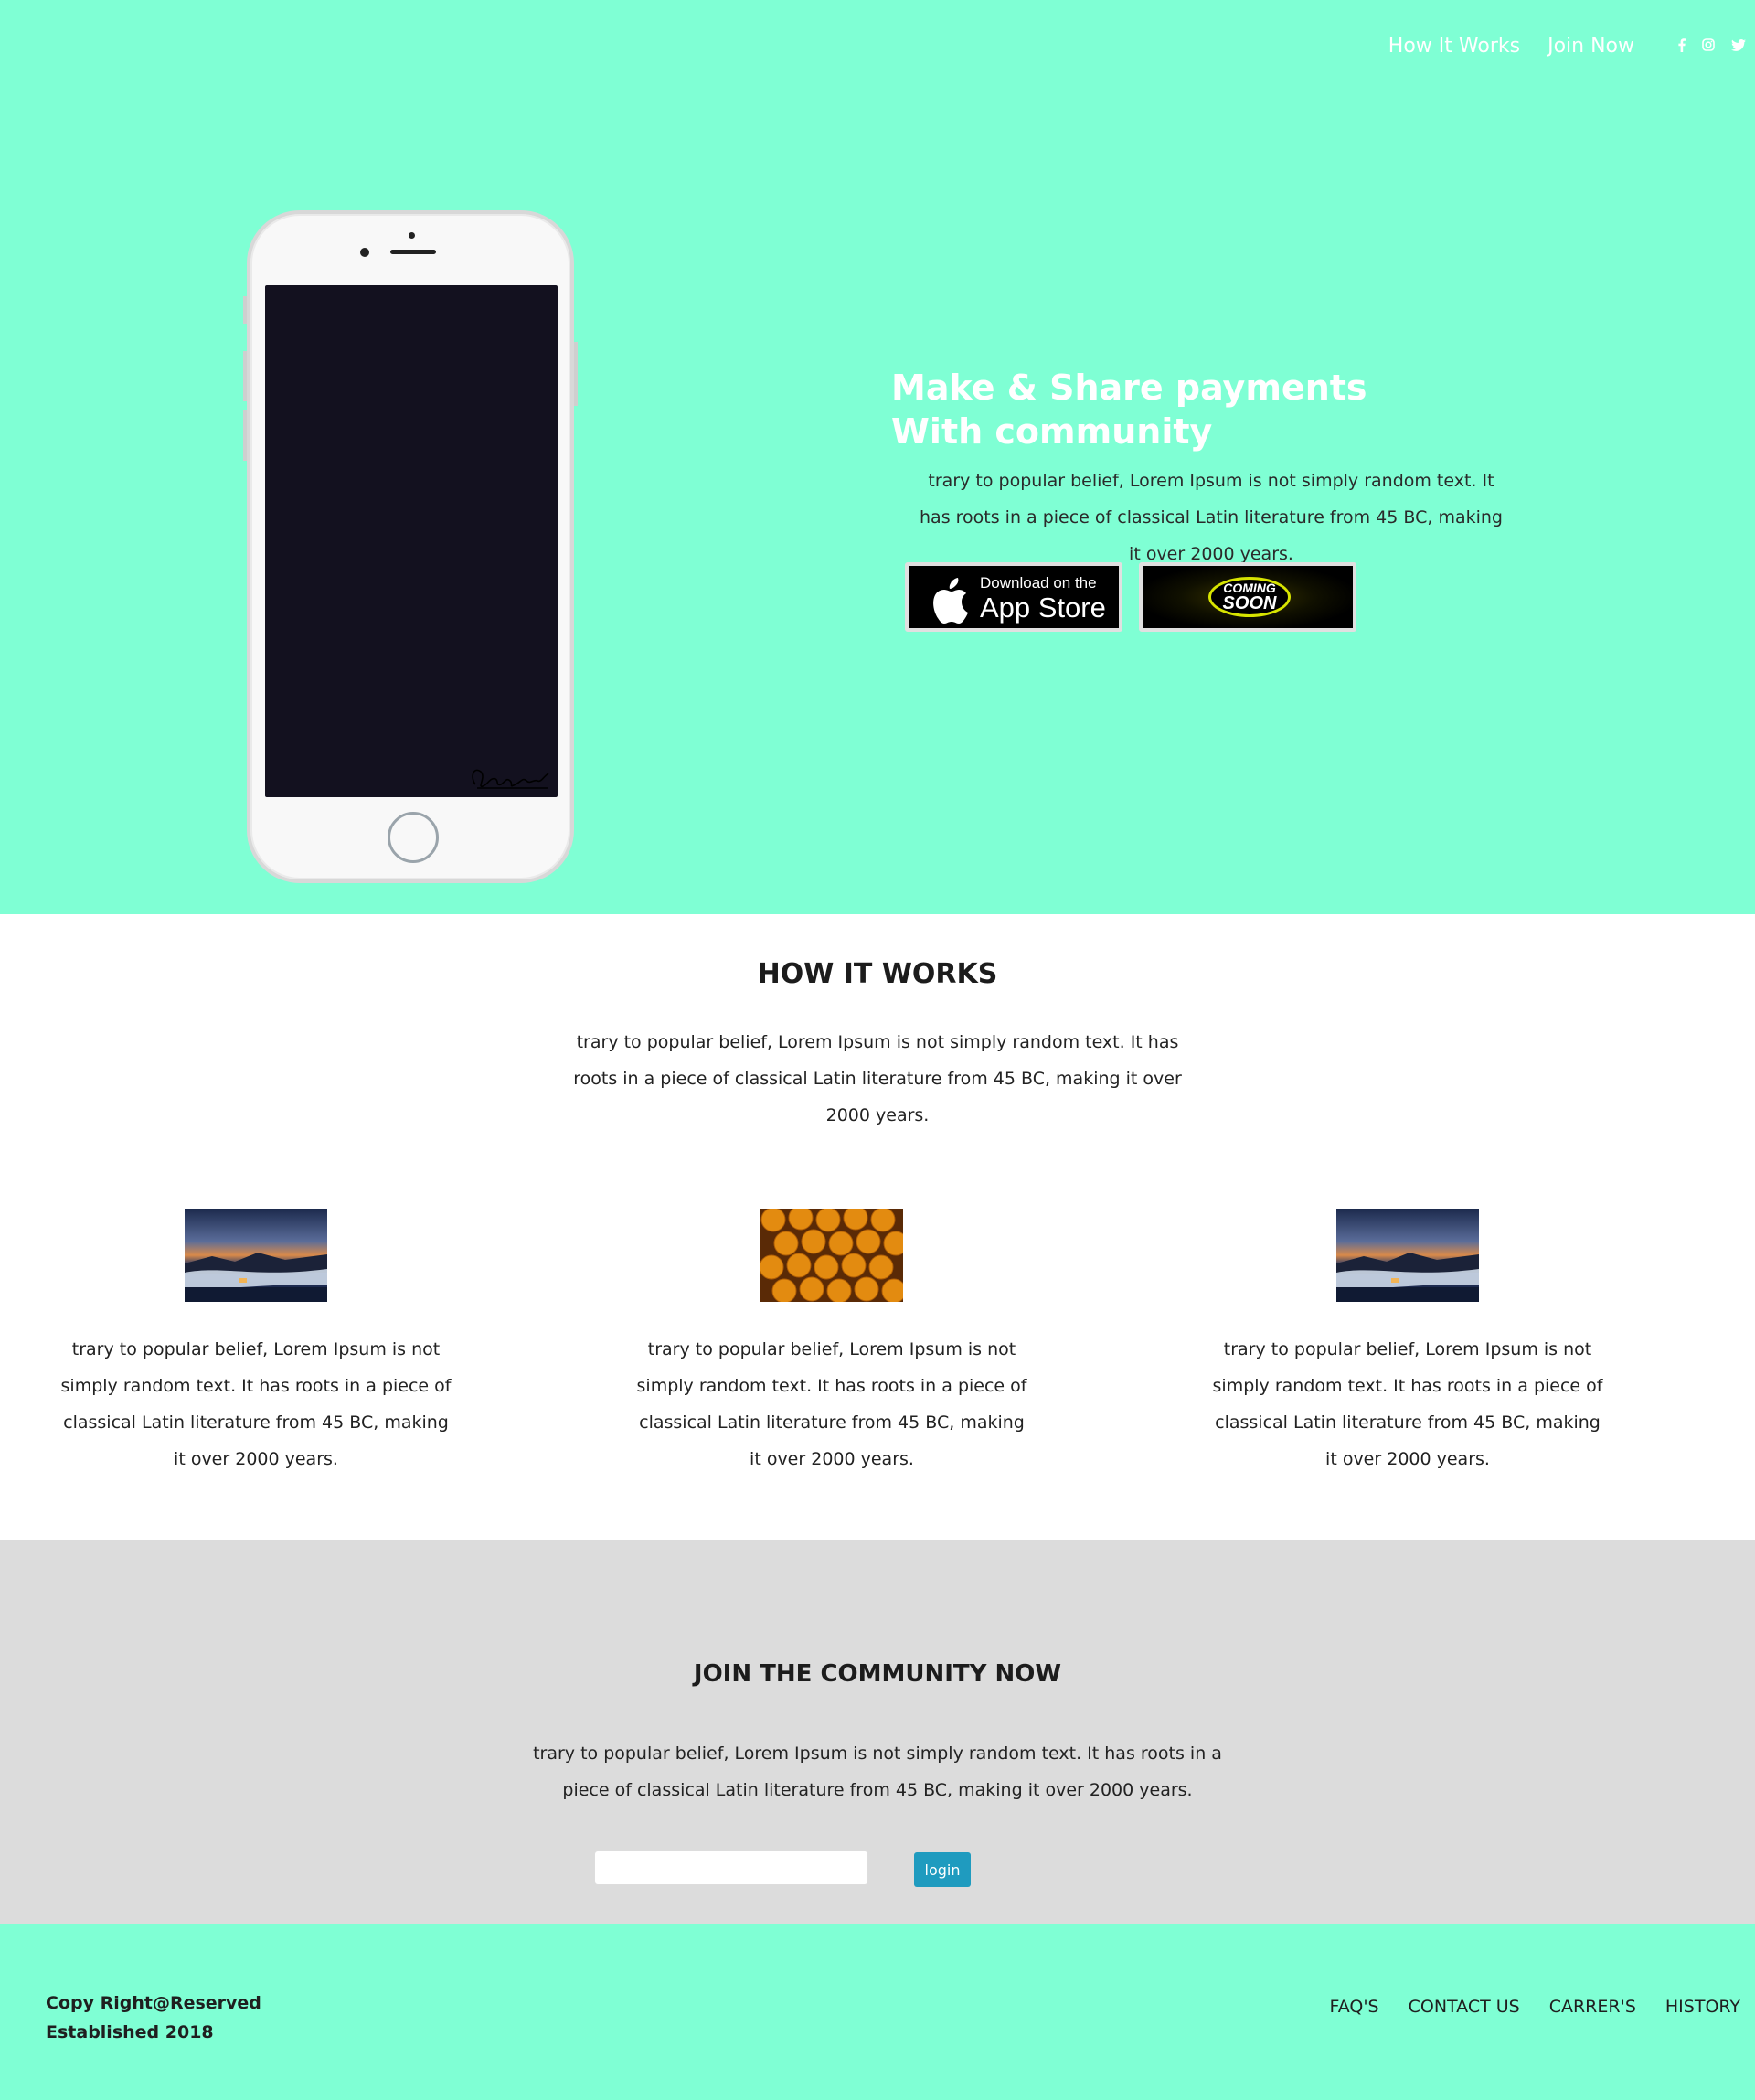 The width and height of the screenshot is (1755, 2100). Describe the element at coordinates (412, 541) in the screenshot. I see `phone-screen` at that location.